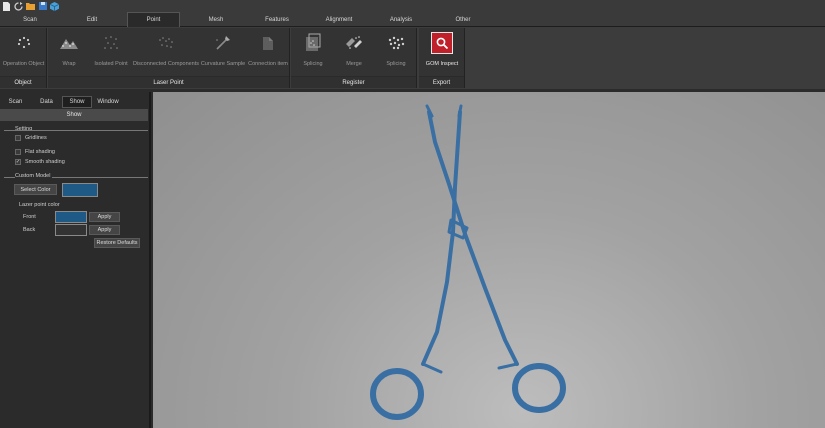 The image size is (825, 428). I want to click on operation-object-label: Operation Object, so click(23, 64).